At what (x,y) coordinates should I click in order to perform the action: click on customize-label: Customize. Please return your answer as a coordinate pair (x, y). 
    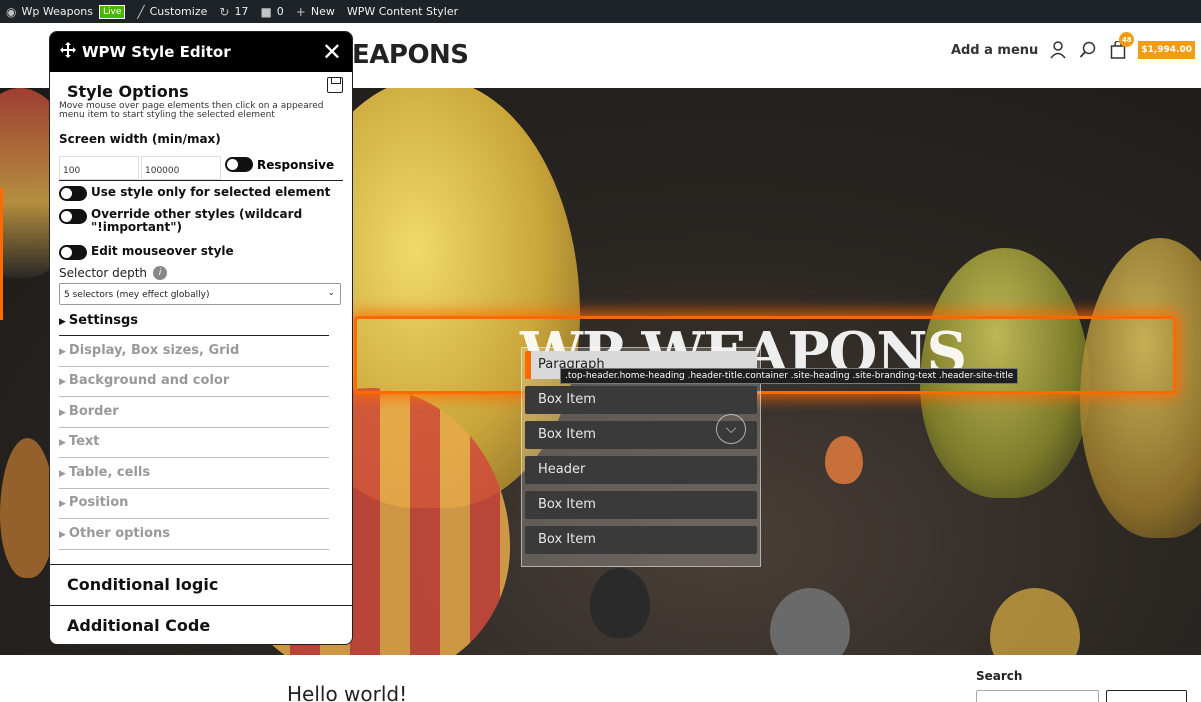
    Looking at the image, I should click on (178, 11).